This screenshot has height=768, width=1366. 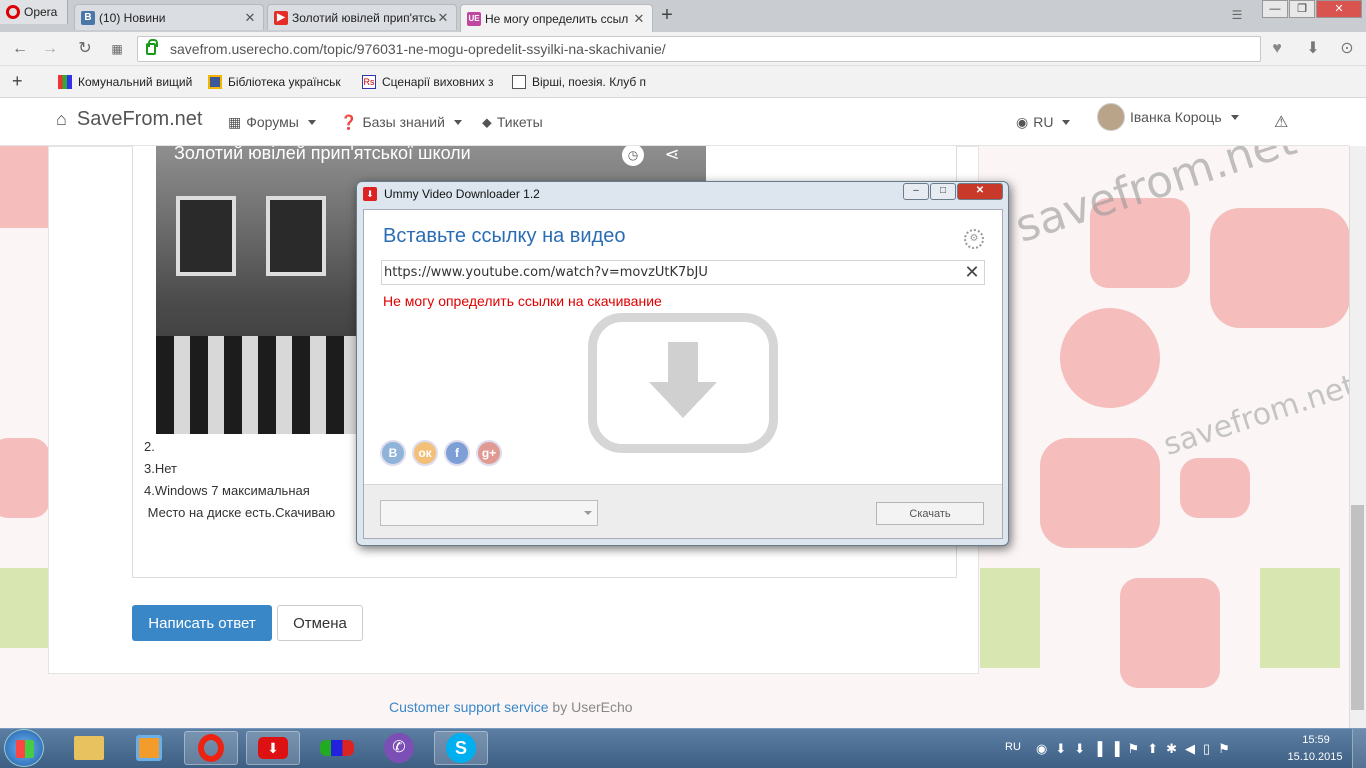 I want to click on opera-menu-button: Opera, so click(x=34, y=12).